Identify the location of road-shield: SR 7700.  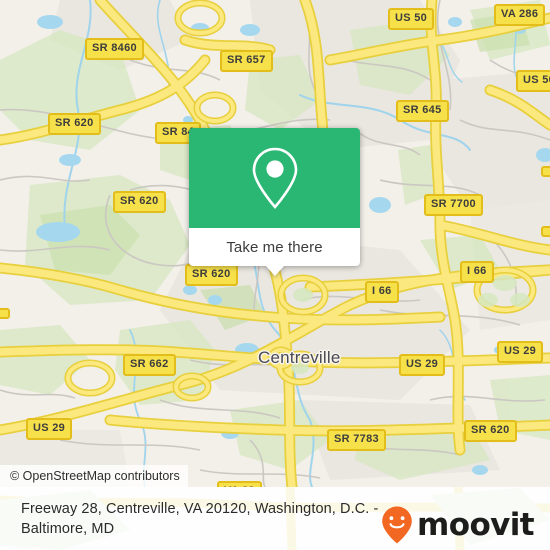
(453, 205).